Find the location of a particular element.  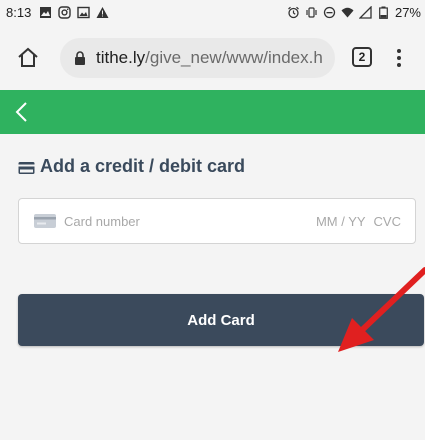

status-left-icons is located at coordinates (74, 12).